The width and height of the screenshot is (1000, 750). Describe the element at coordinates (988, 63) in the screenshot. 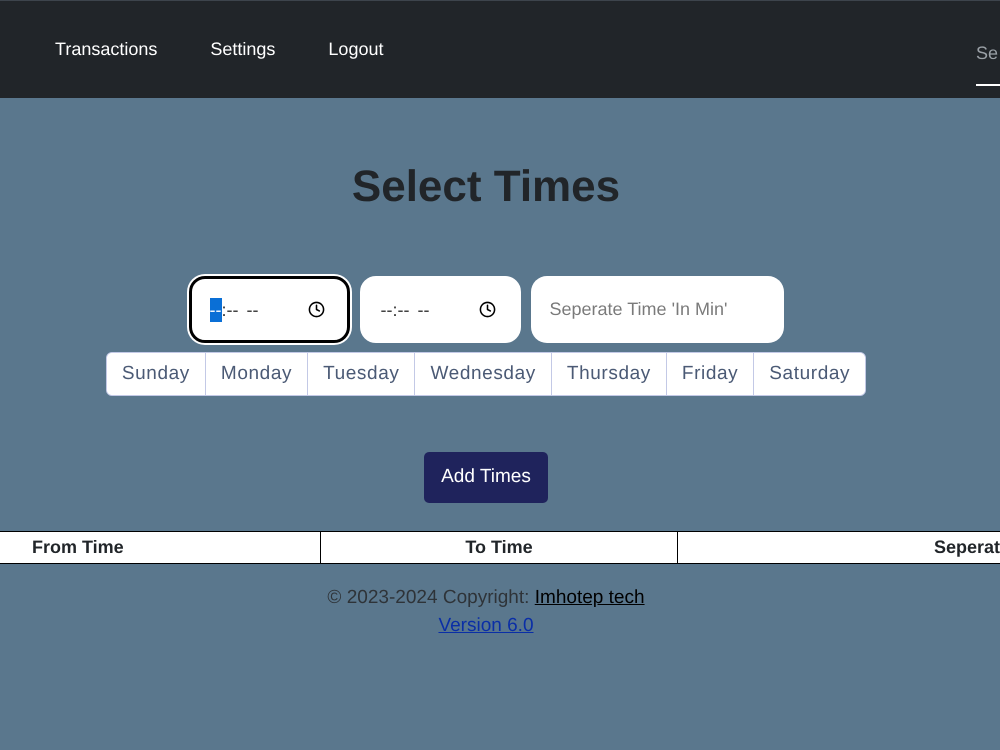

I see `search-field: Se` at that location.